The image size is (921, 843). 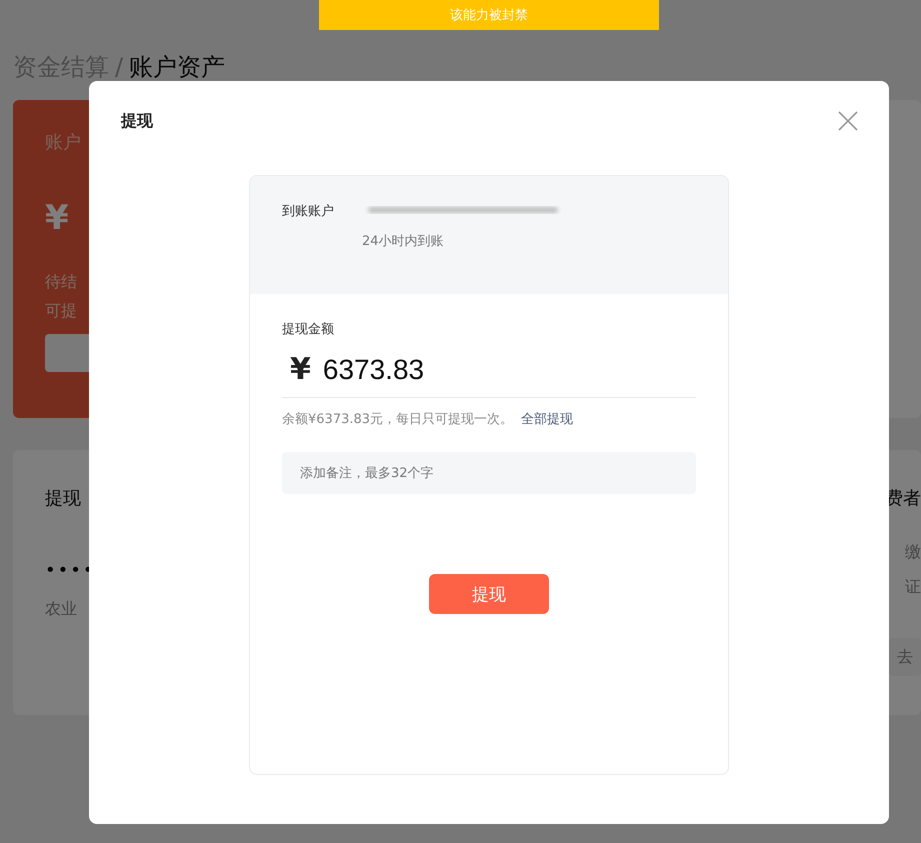 I want to click on amount-label: 提现金额, so click(x=308, y=329).